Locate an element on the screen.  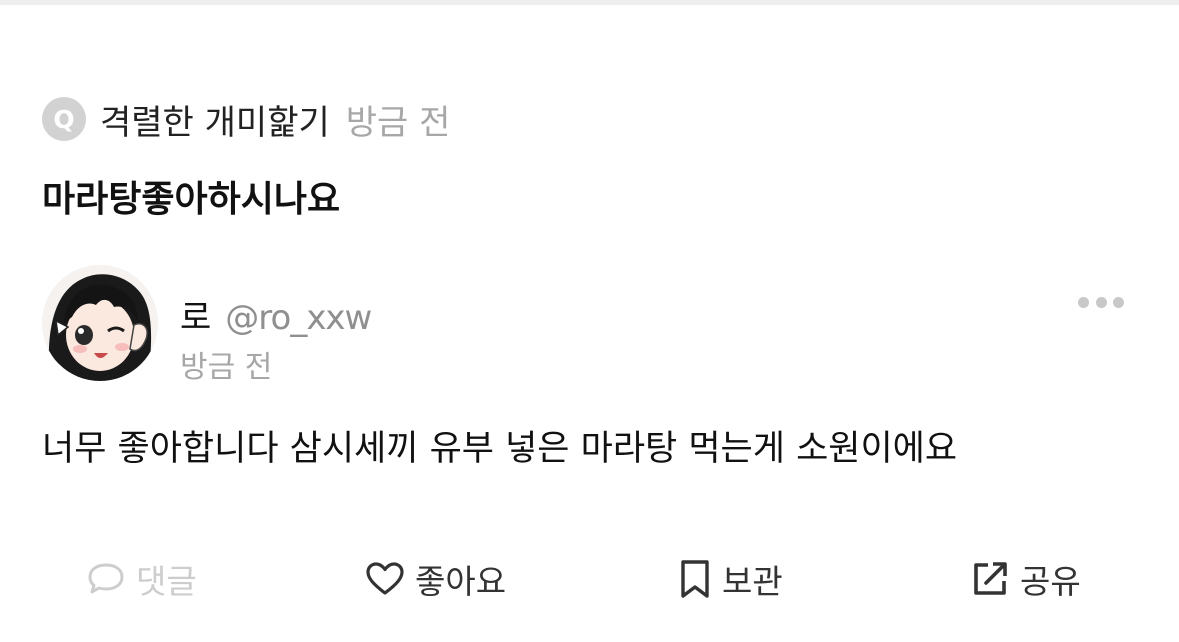
save-button: 보관 is located at coordinates (730, 579).